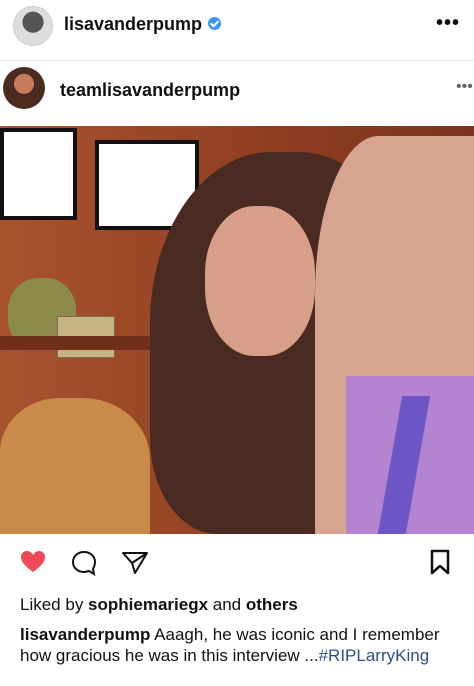 The height and width of the screenshot is (686, 474). I want to click on likes-line: Liked by sophiemariegx and others, so click(159, 605).